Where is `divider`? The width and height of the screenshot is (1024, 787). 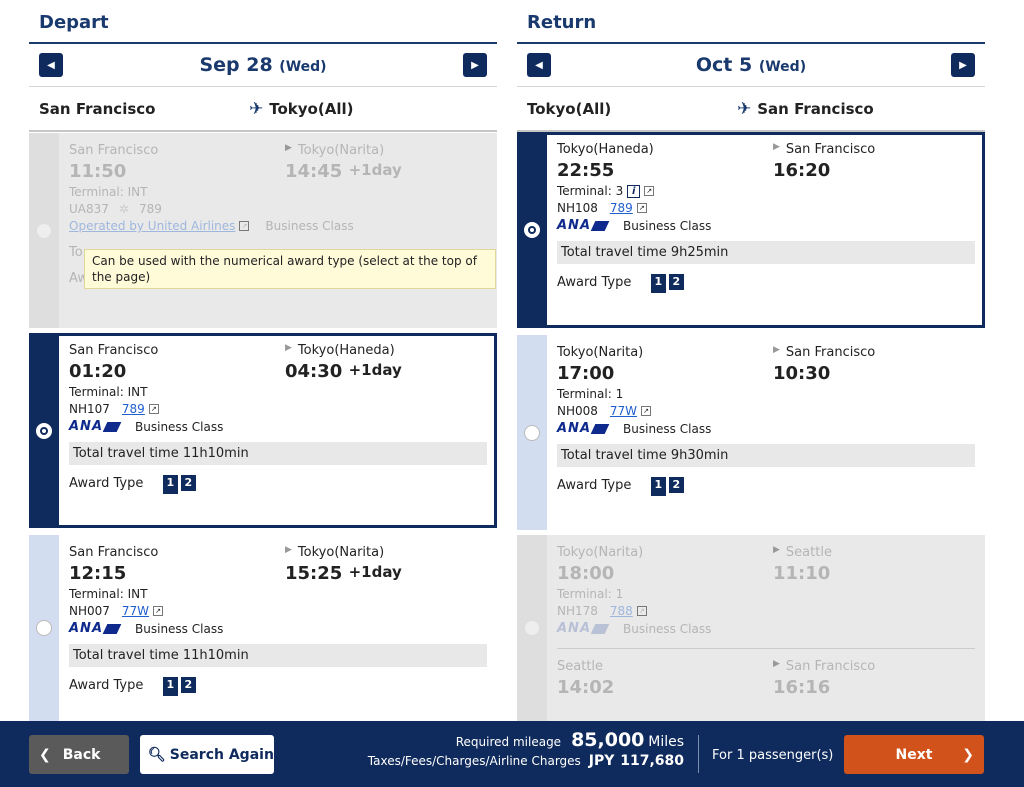 divider is located at coordinates (766, 648).